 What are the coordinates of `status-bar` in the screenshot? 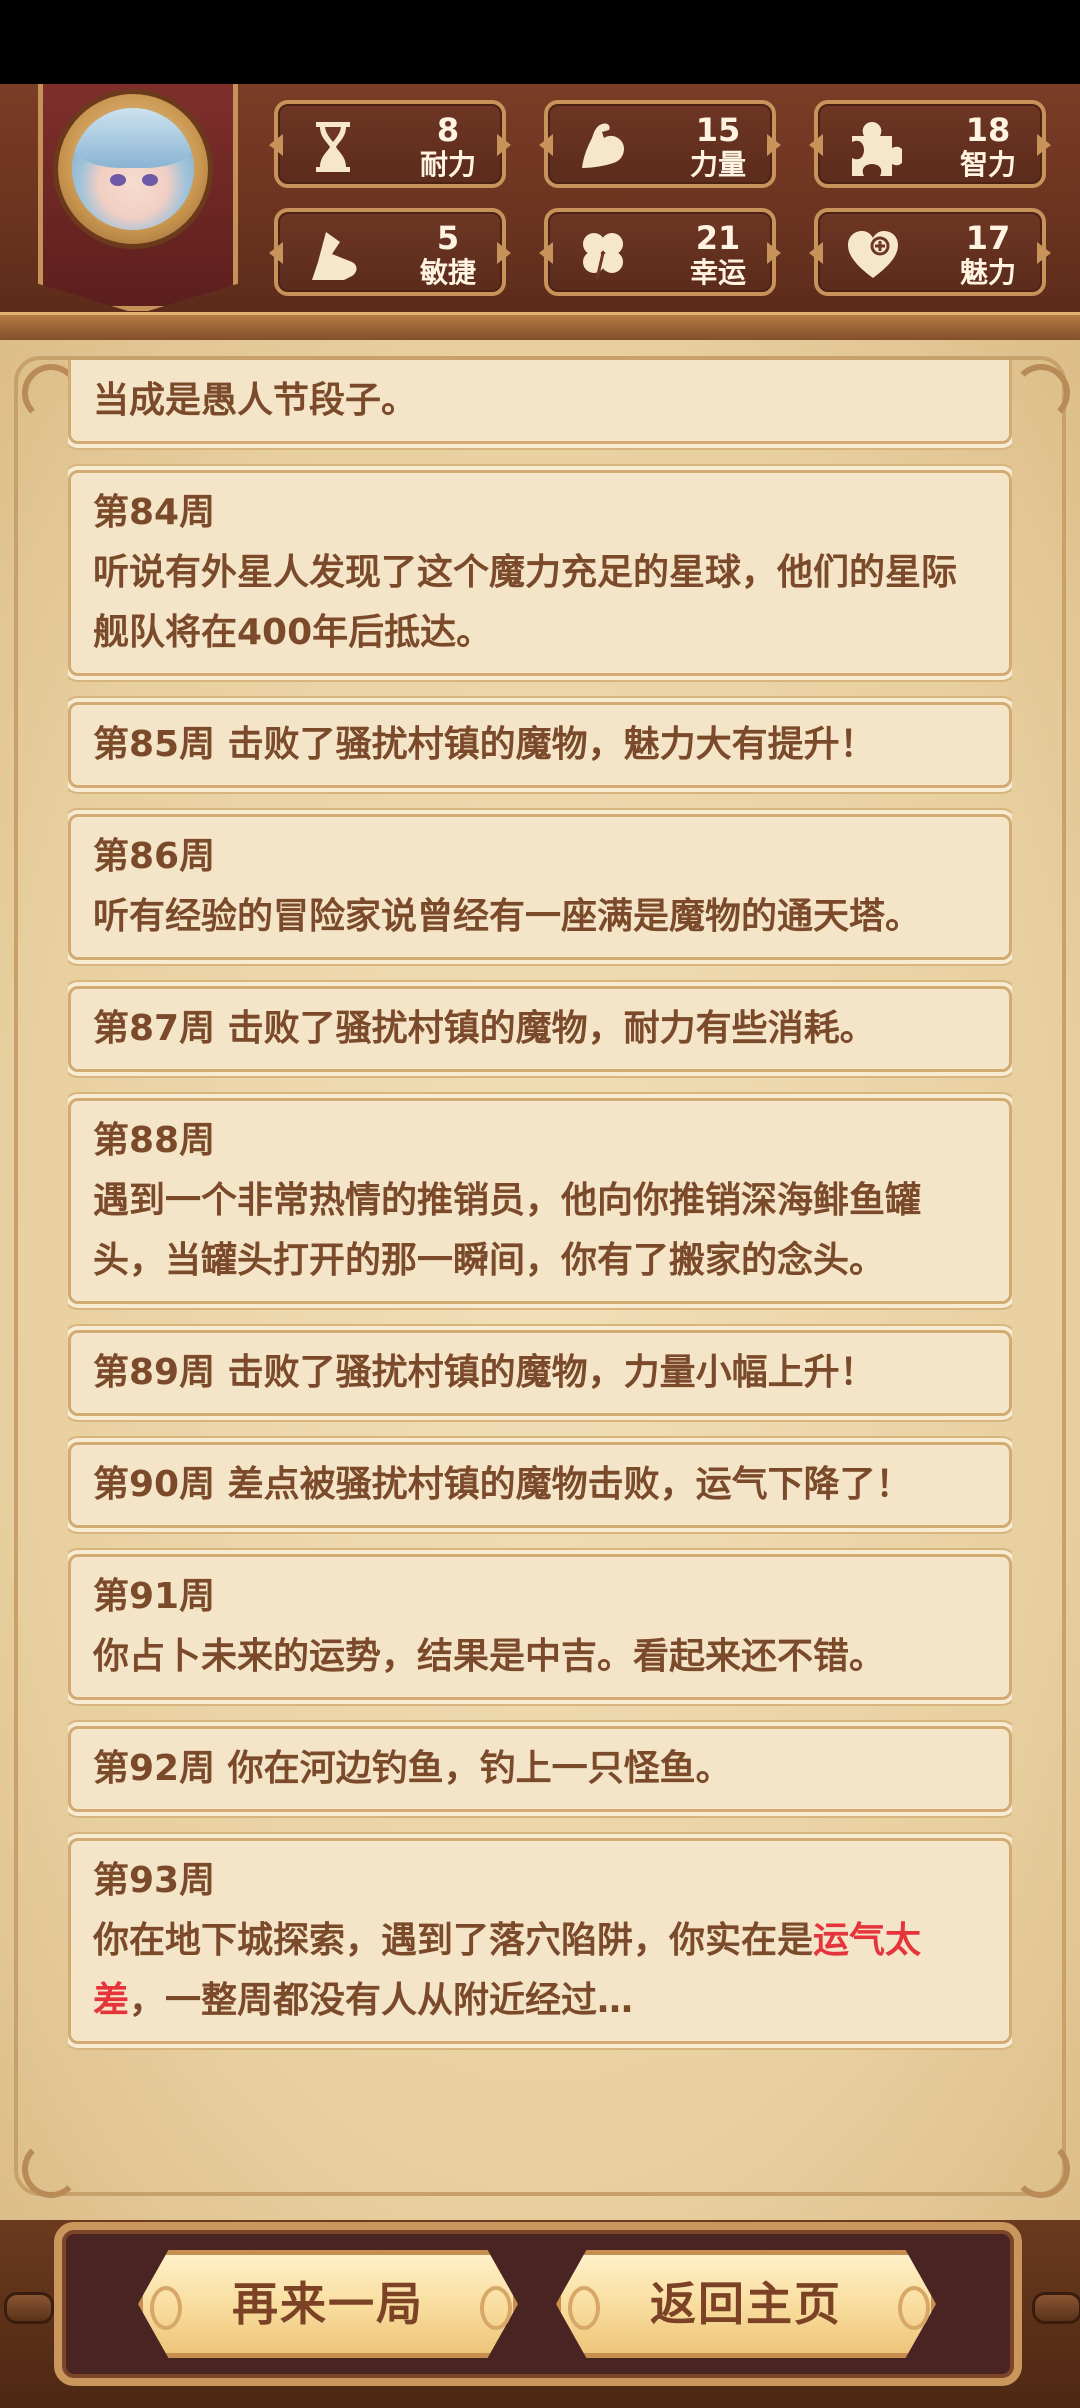 It's located at (540, 42).